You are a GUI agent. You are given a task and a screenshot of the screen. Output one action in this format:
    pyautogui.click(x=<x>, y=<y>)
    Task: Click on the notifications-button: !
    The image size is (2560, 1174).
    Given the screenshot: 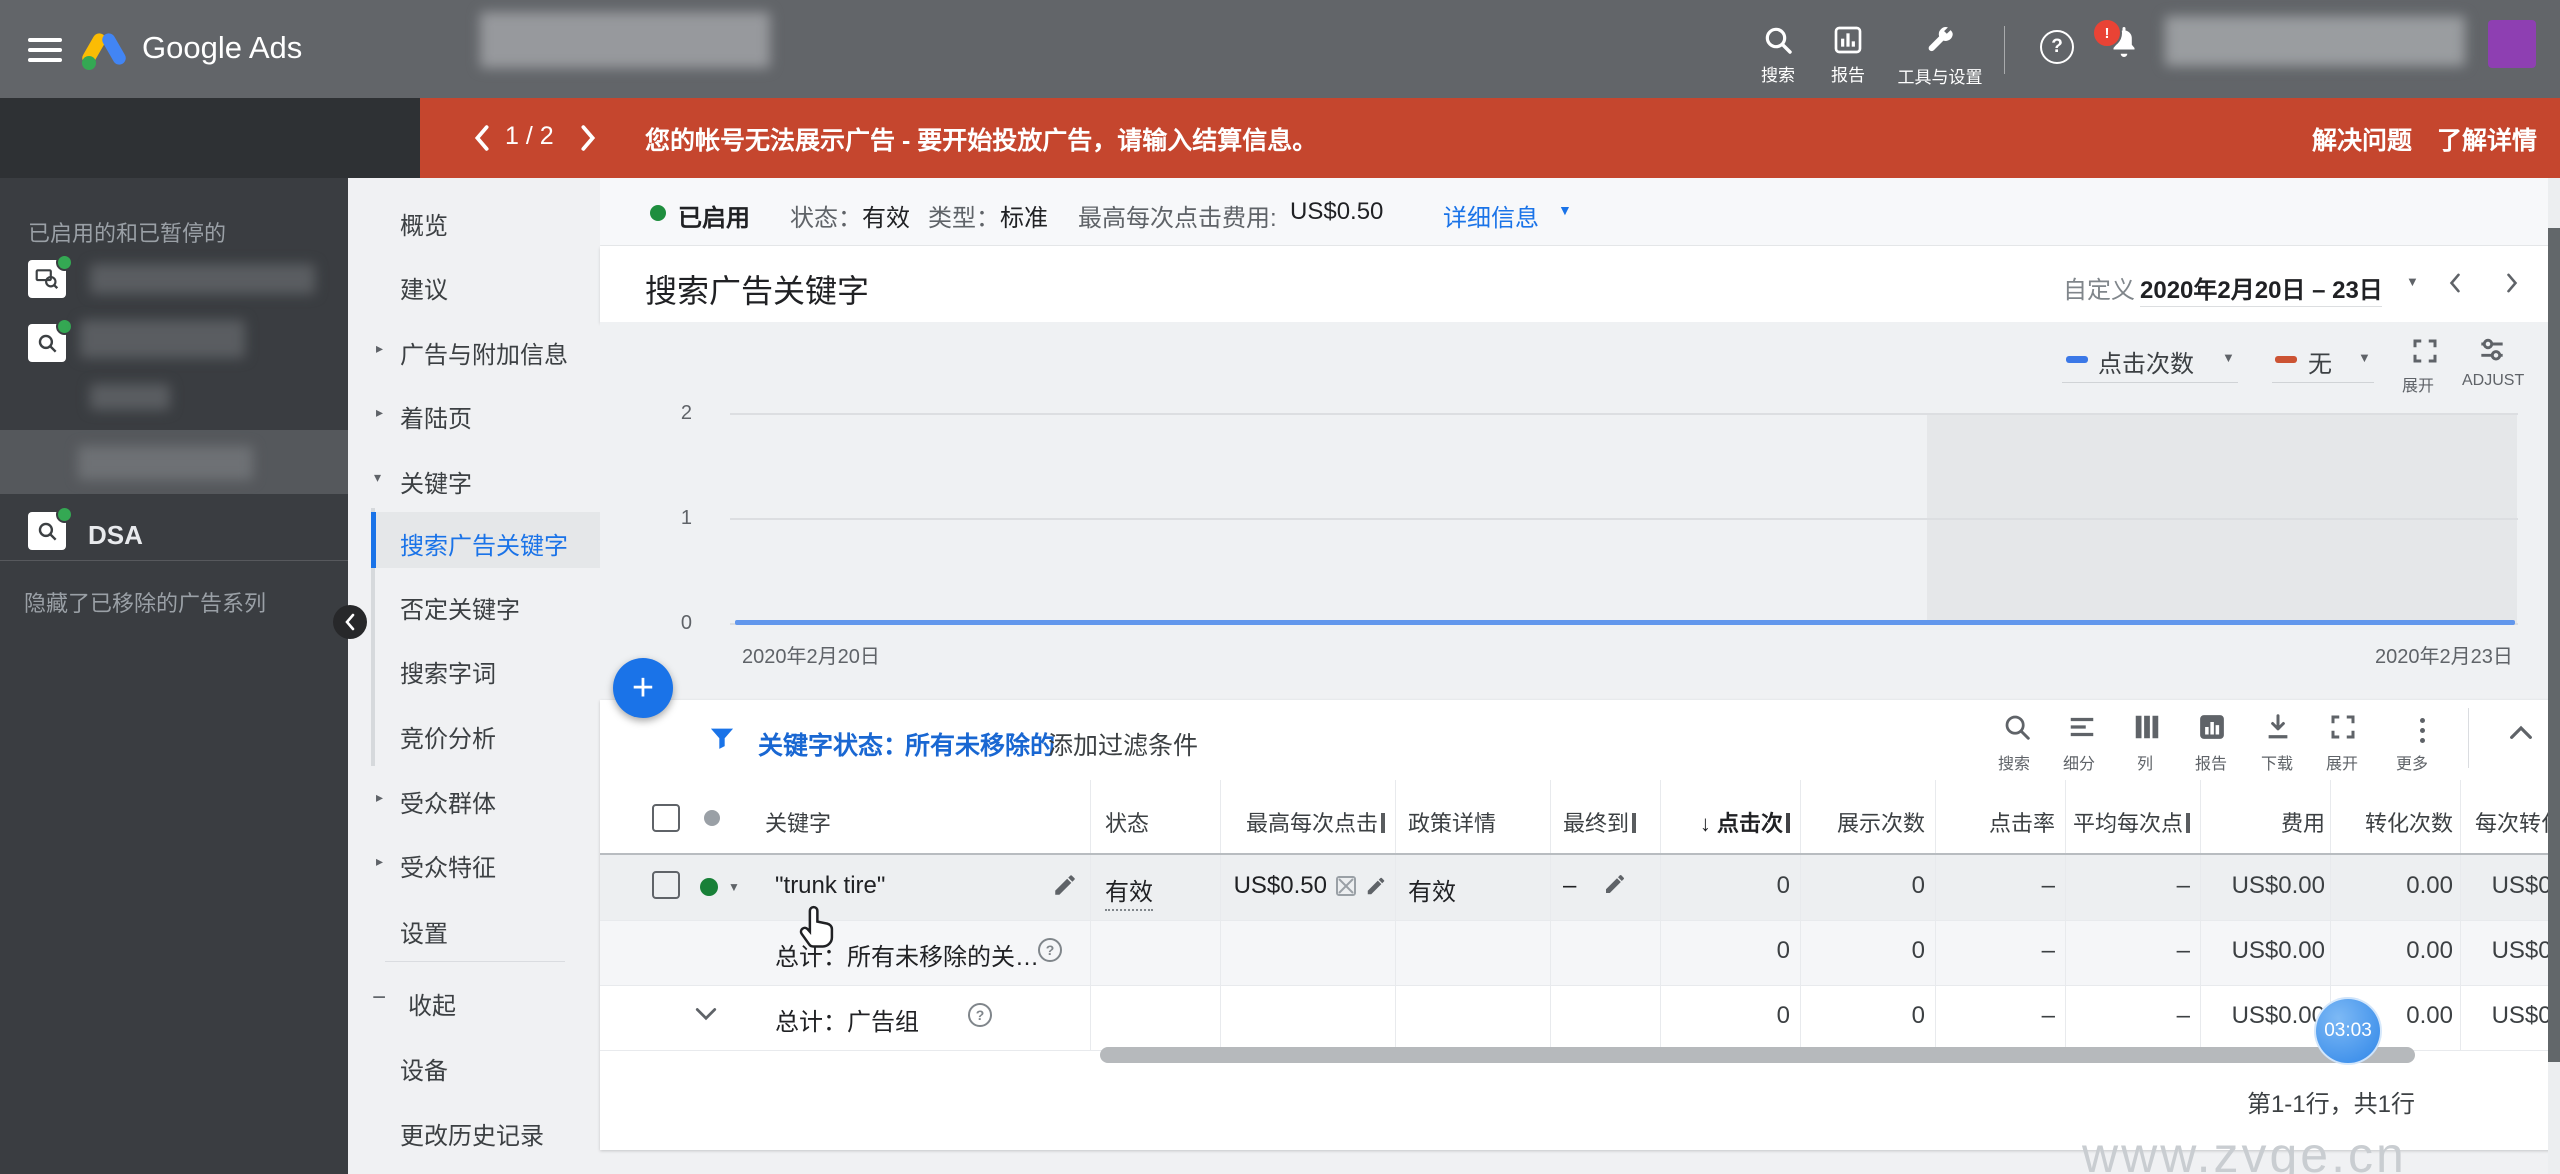 What is the action you would take?
    pyautogui.click(x=2117, y=41)
    